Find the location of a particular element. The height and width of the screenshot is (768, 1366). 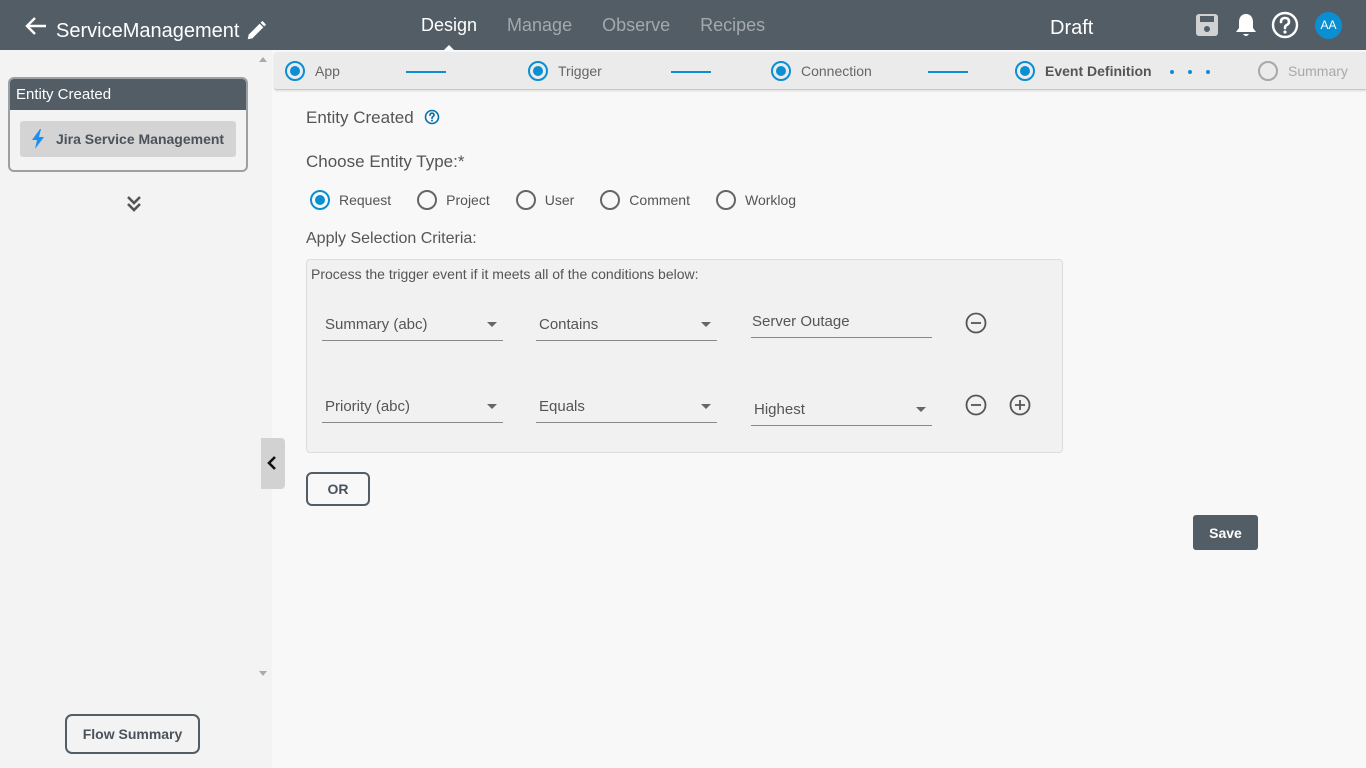

section-title: Entity Created is located at coordinates (360, 117).